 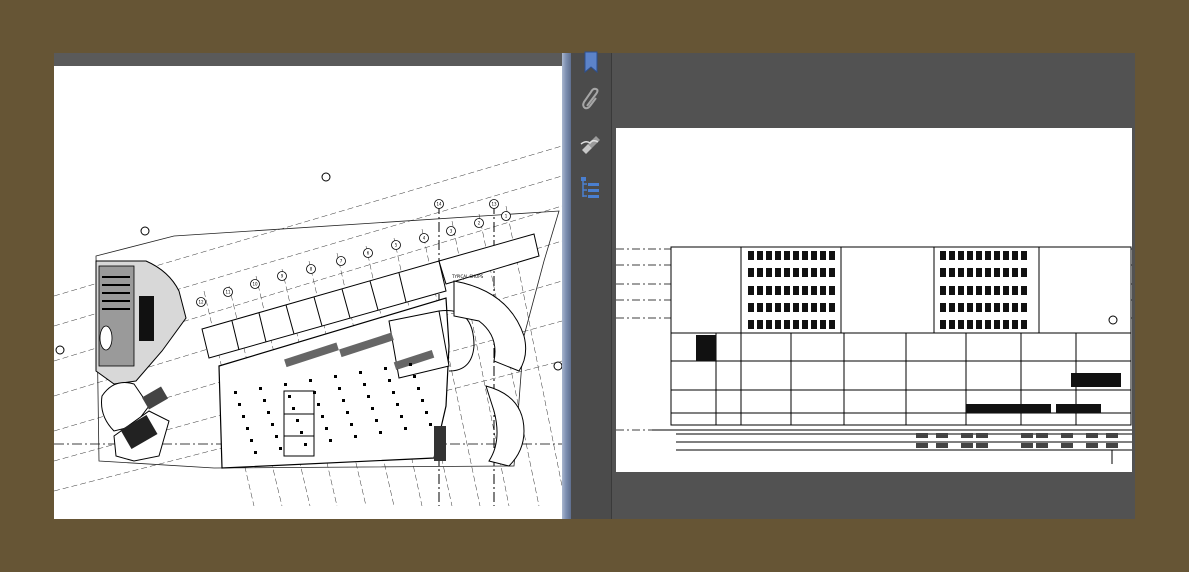 What do you see at coordinates (228, 292) in the screenshot?
I see `grid-bubble-label: 11` at bounding box center [228, 292].